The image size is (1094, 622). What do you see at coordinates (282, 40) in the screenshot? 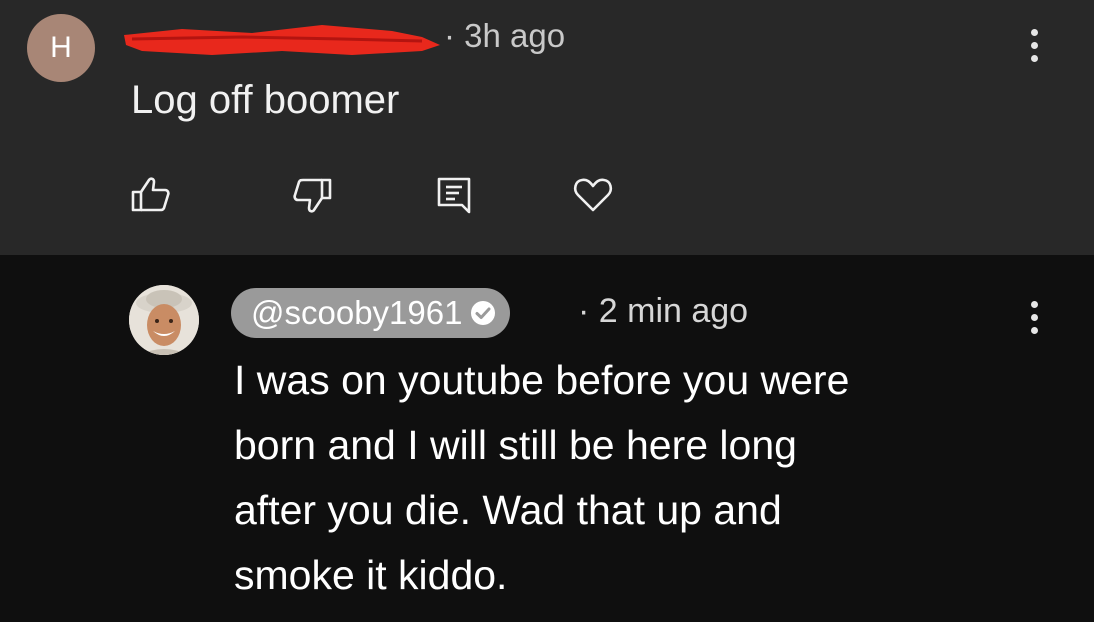
I see `redacted-username` at bounding box center [282, 40].